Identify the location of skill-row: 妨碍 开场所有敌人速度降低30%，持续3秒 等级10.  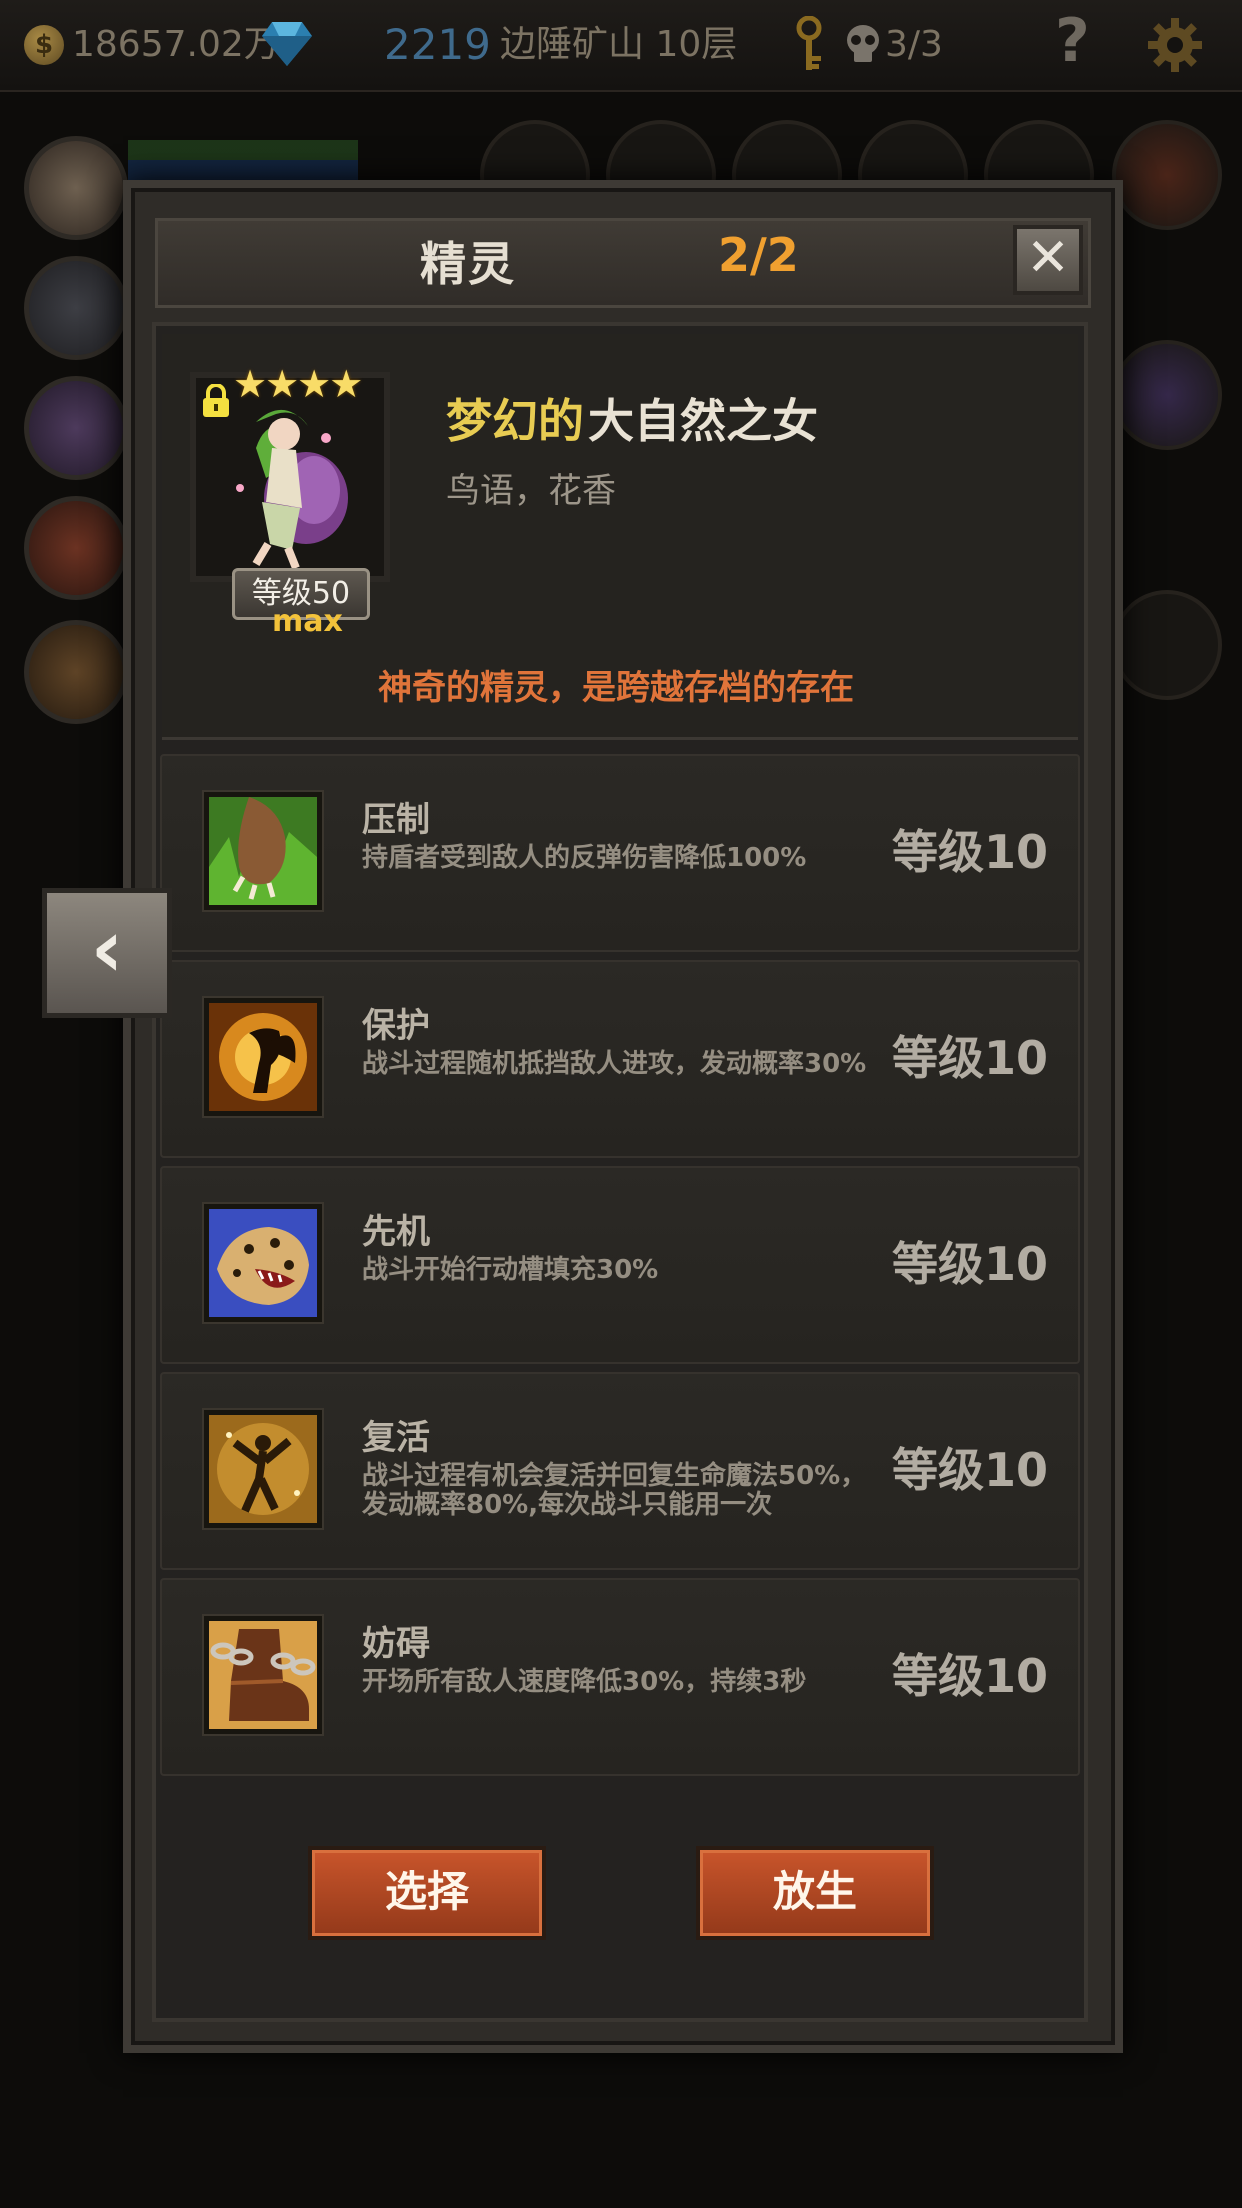
(620, 1677).